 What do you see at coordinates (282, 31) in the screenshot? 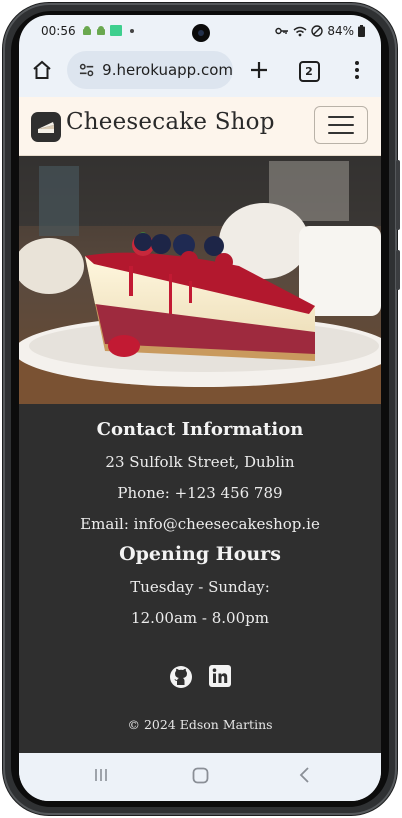
I see `key-icon` at bounding box center [282, 31].